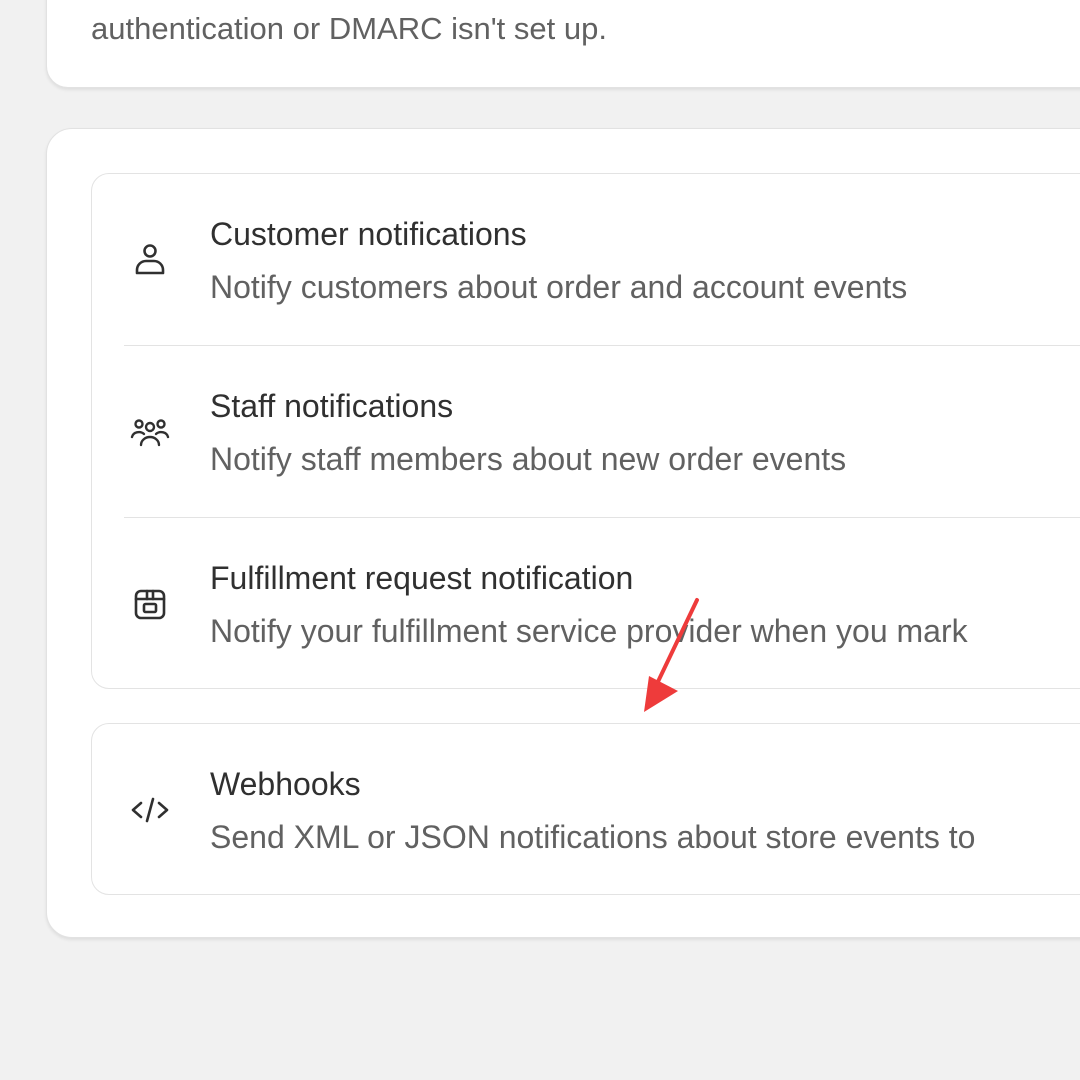 This screenshot has height=1080, width=1080. Describe the element at coordinates (368, 234) in the screenshot. I see `customer-notifications-title: Customer notifications` at that location.